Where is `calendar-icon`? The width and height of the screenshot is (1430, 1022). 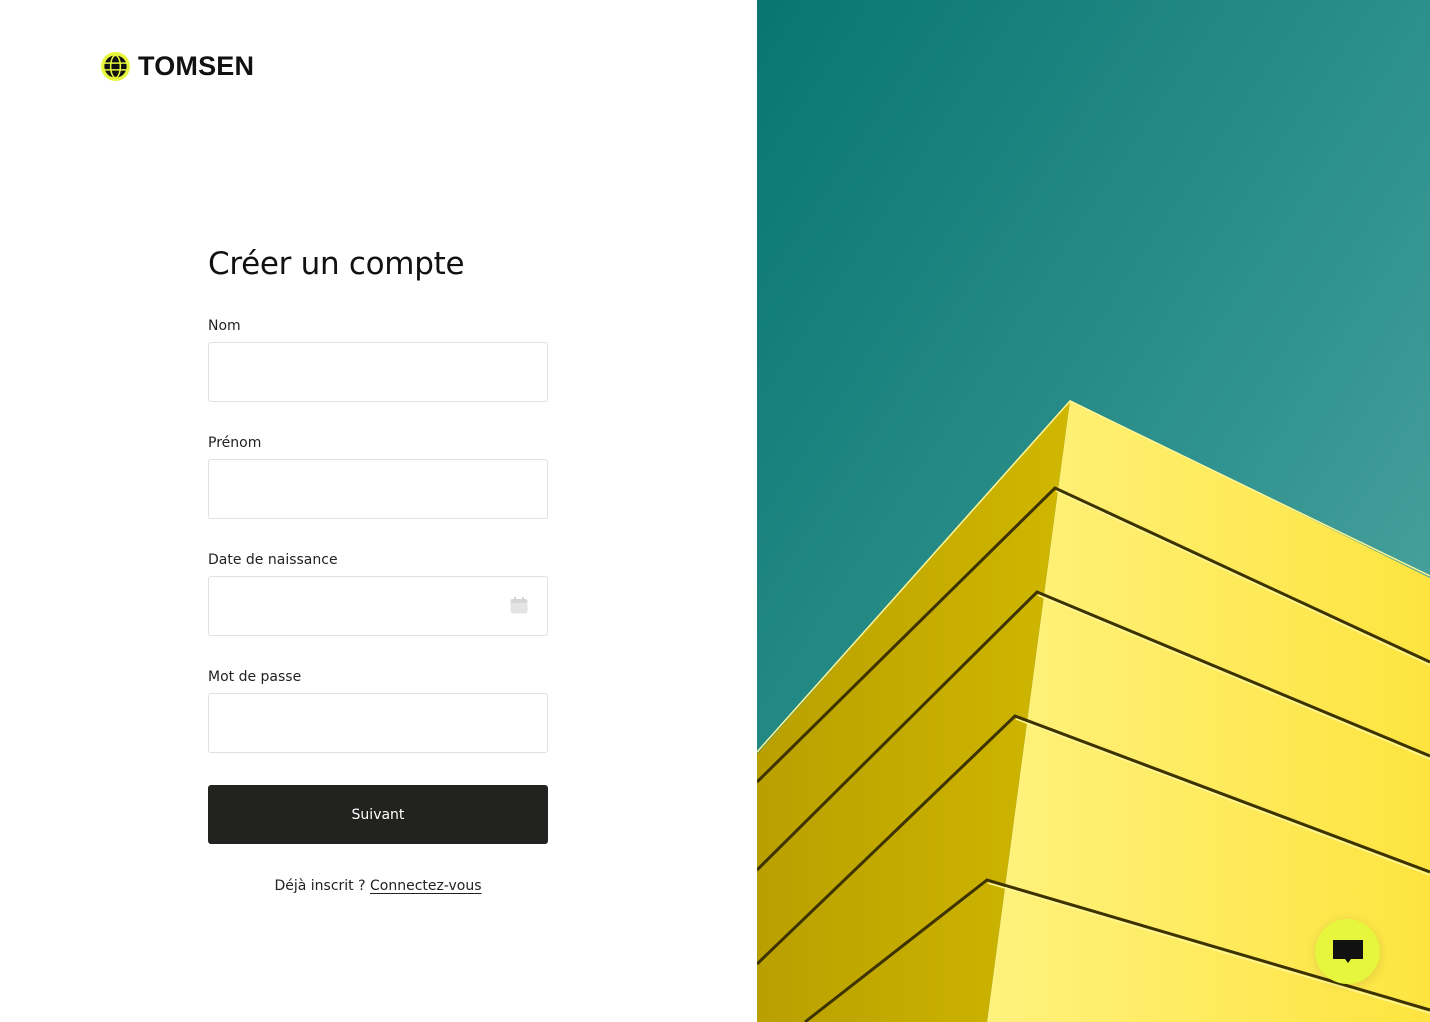
calendar-icon is located at coordinates (519, 605).